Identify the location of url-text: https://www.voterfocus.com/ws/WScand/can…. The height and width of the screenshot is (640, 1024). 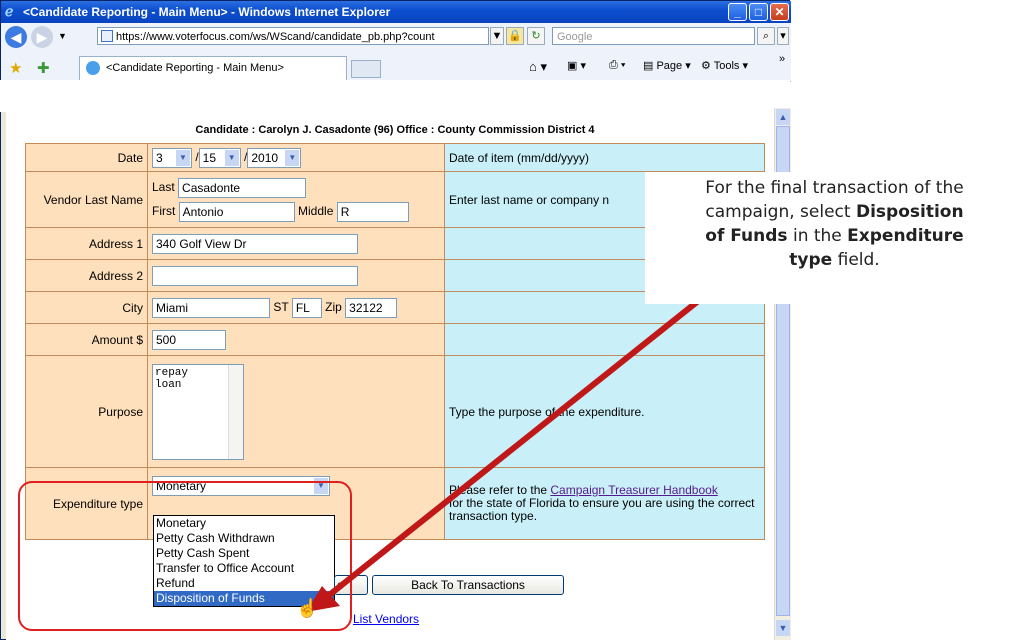
(275, 37).